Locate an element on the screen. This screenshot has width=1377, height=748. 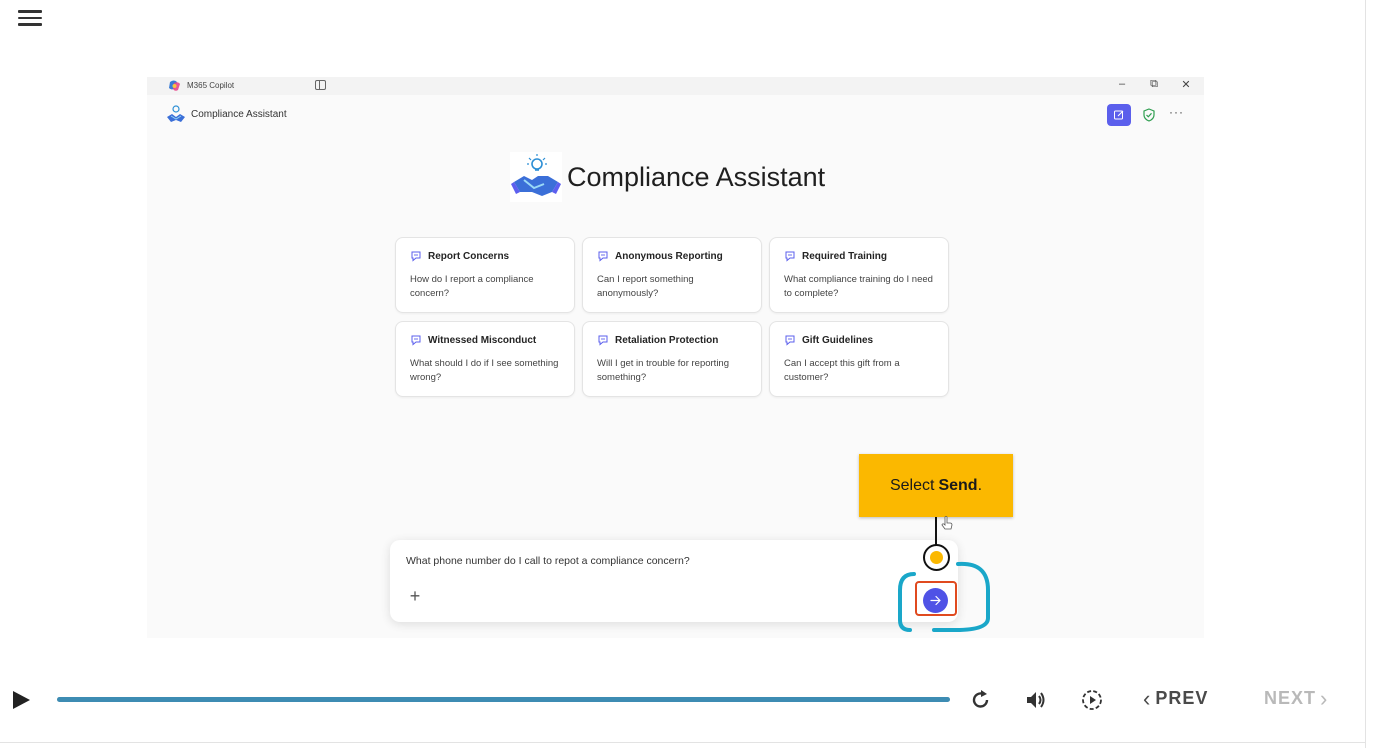
callout-bold: Send is located at coordinates (958, 485).